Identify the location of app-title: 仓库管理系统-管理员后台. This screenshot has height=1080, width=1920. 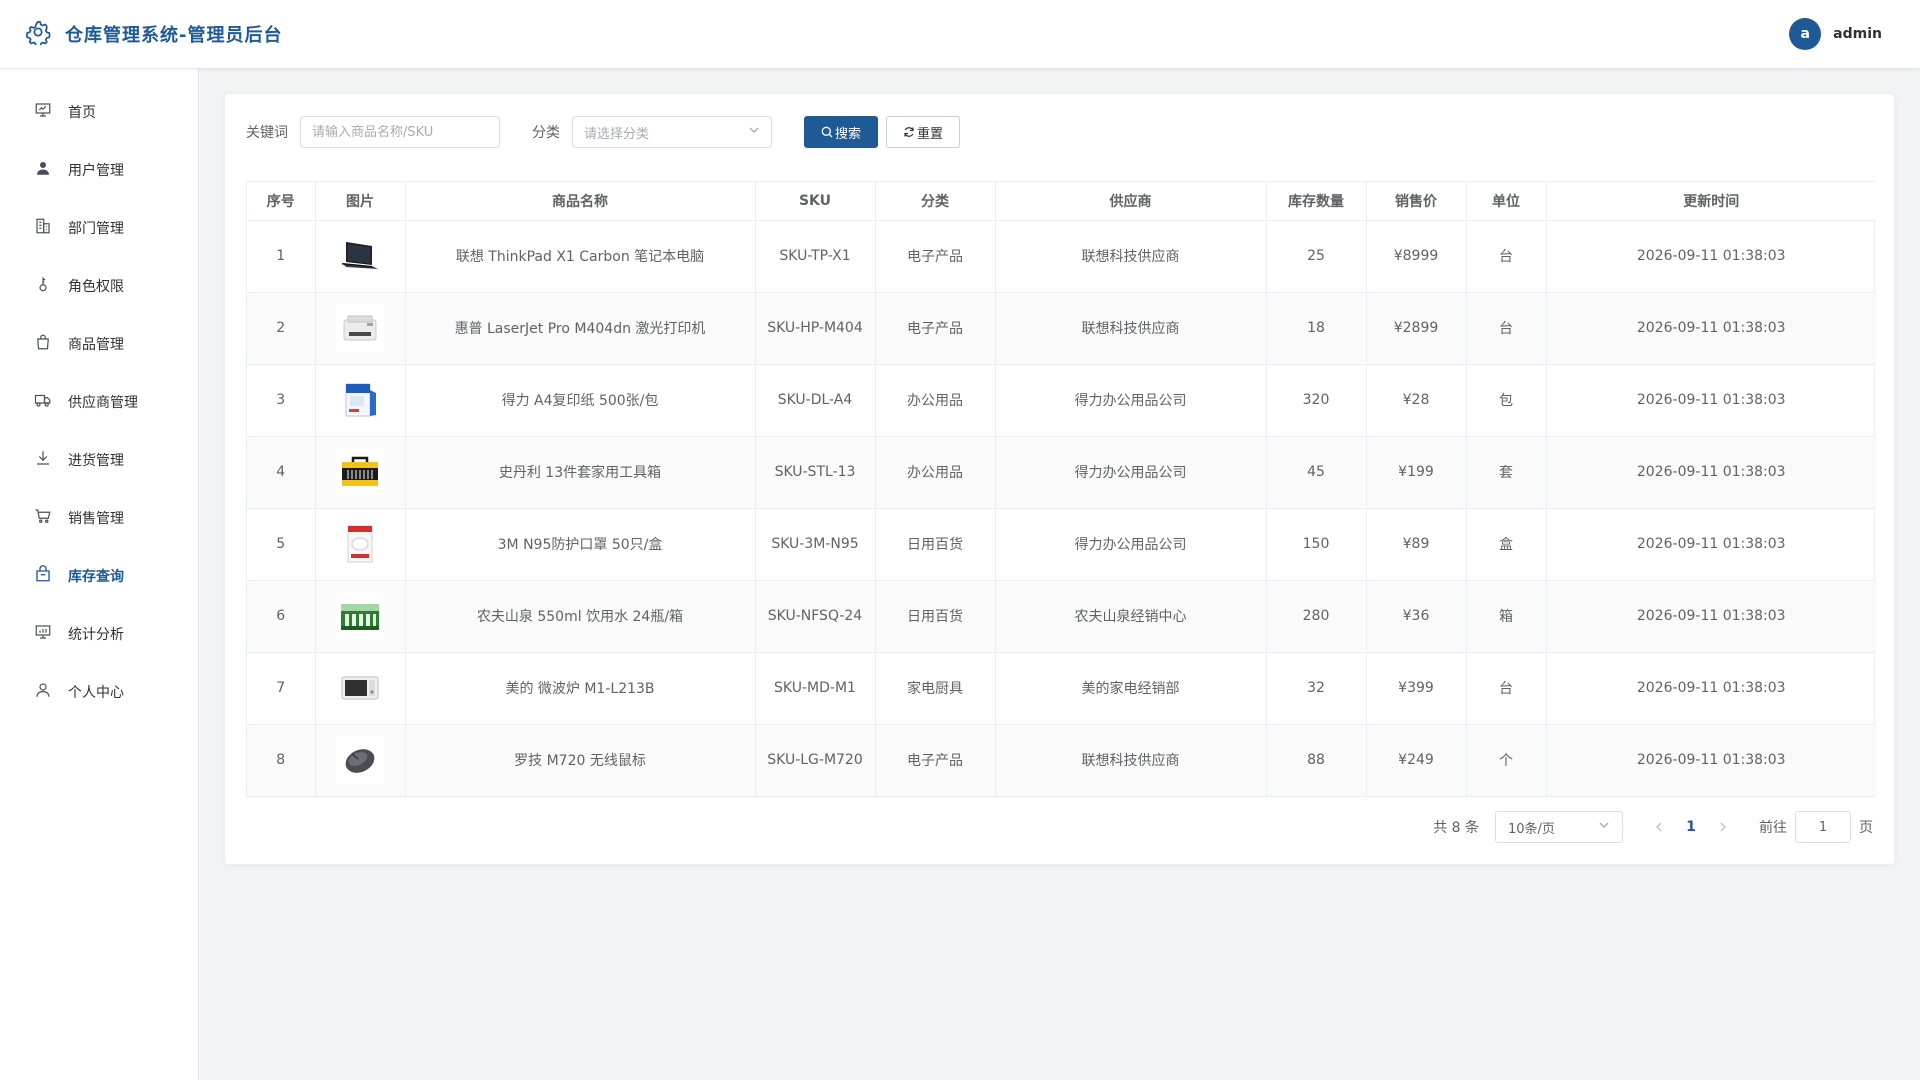
(174, 35).